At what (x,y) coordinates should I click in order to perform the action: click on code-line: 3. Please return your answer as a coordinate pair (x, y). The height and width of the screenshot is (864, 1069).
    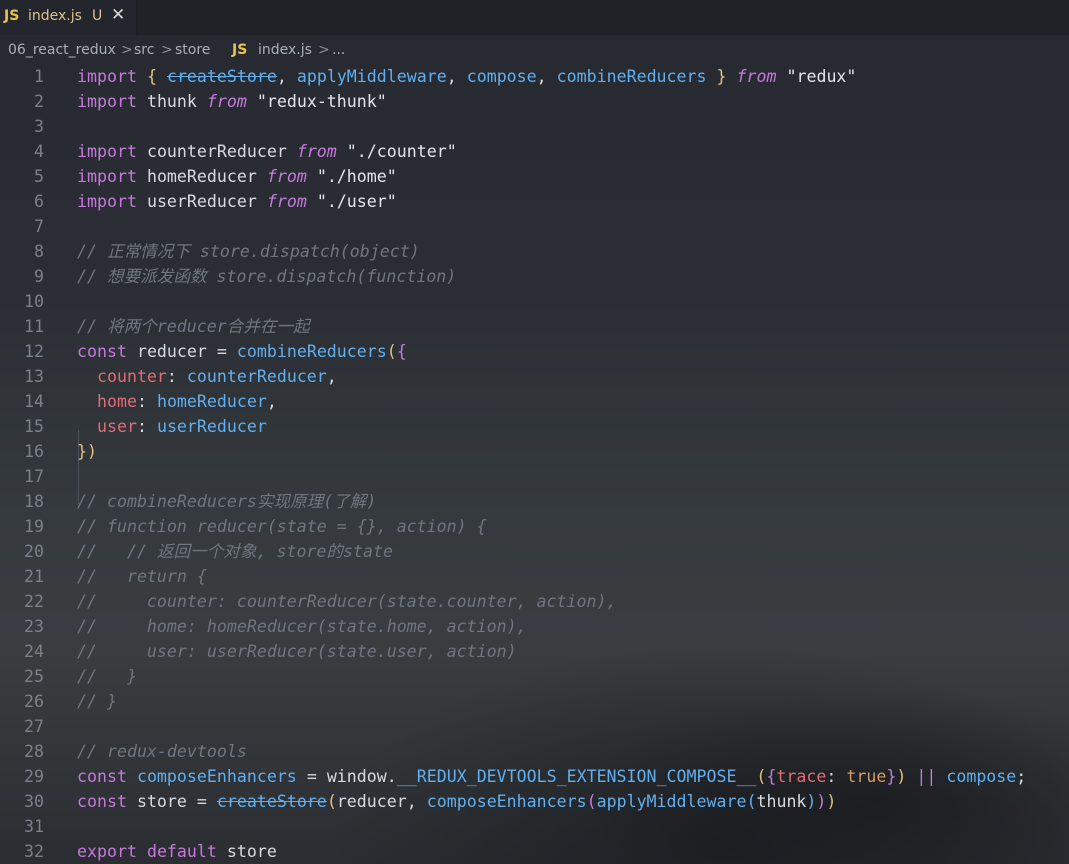
    Looking at the image, I should click on (534, 126).